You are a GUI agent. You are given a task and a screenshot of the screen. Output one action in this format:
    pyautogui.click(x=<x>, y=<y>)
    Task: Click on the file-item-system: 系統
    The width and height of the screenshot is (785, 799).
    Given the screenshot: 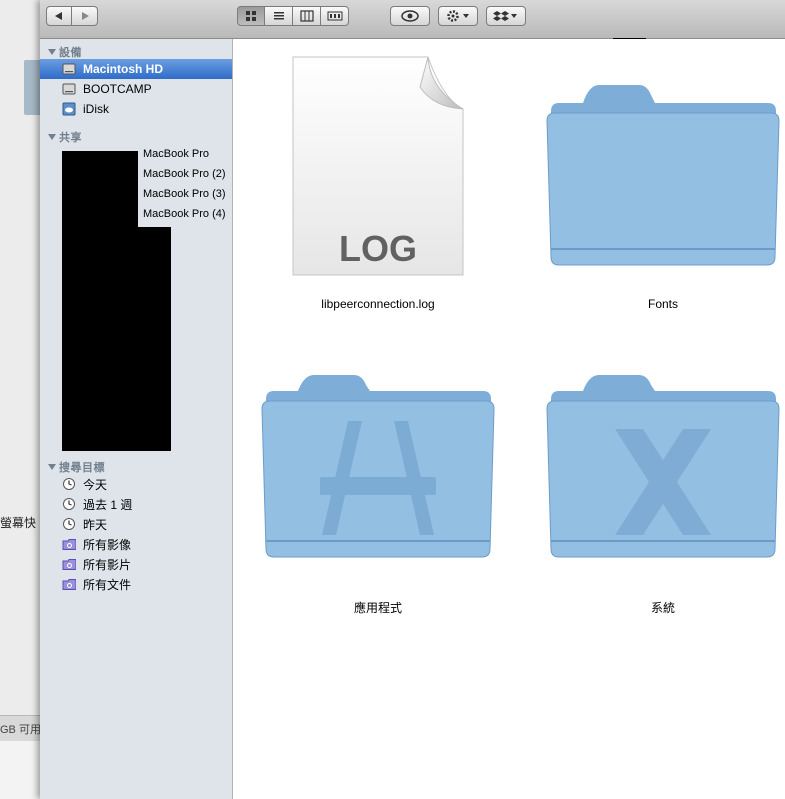 What is the action you would take?
    pyautogui.click(x=663, y=504)
    